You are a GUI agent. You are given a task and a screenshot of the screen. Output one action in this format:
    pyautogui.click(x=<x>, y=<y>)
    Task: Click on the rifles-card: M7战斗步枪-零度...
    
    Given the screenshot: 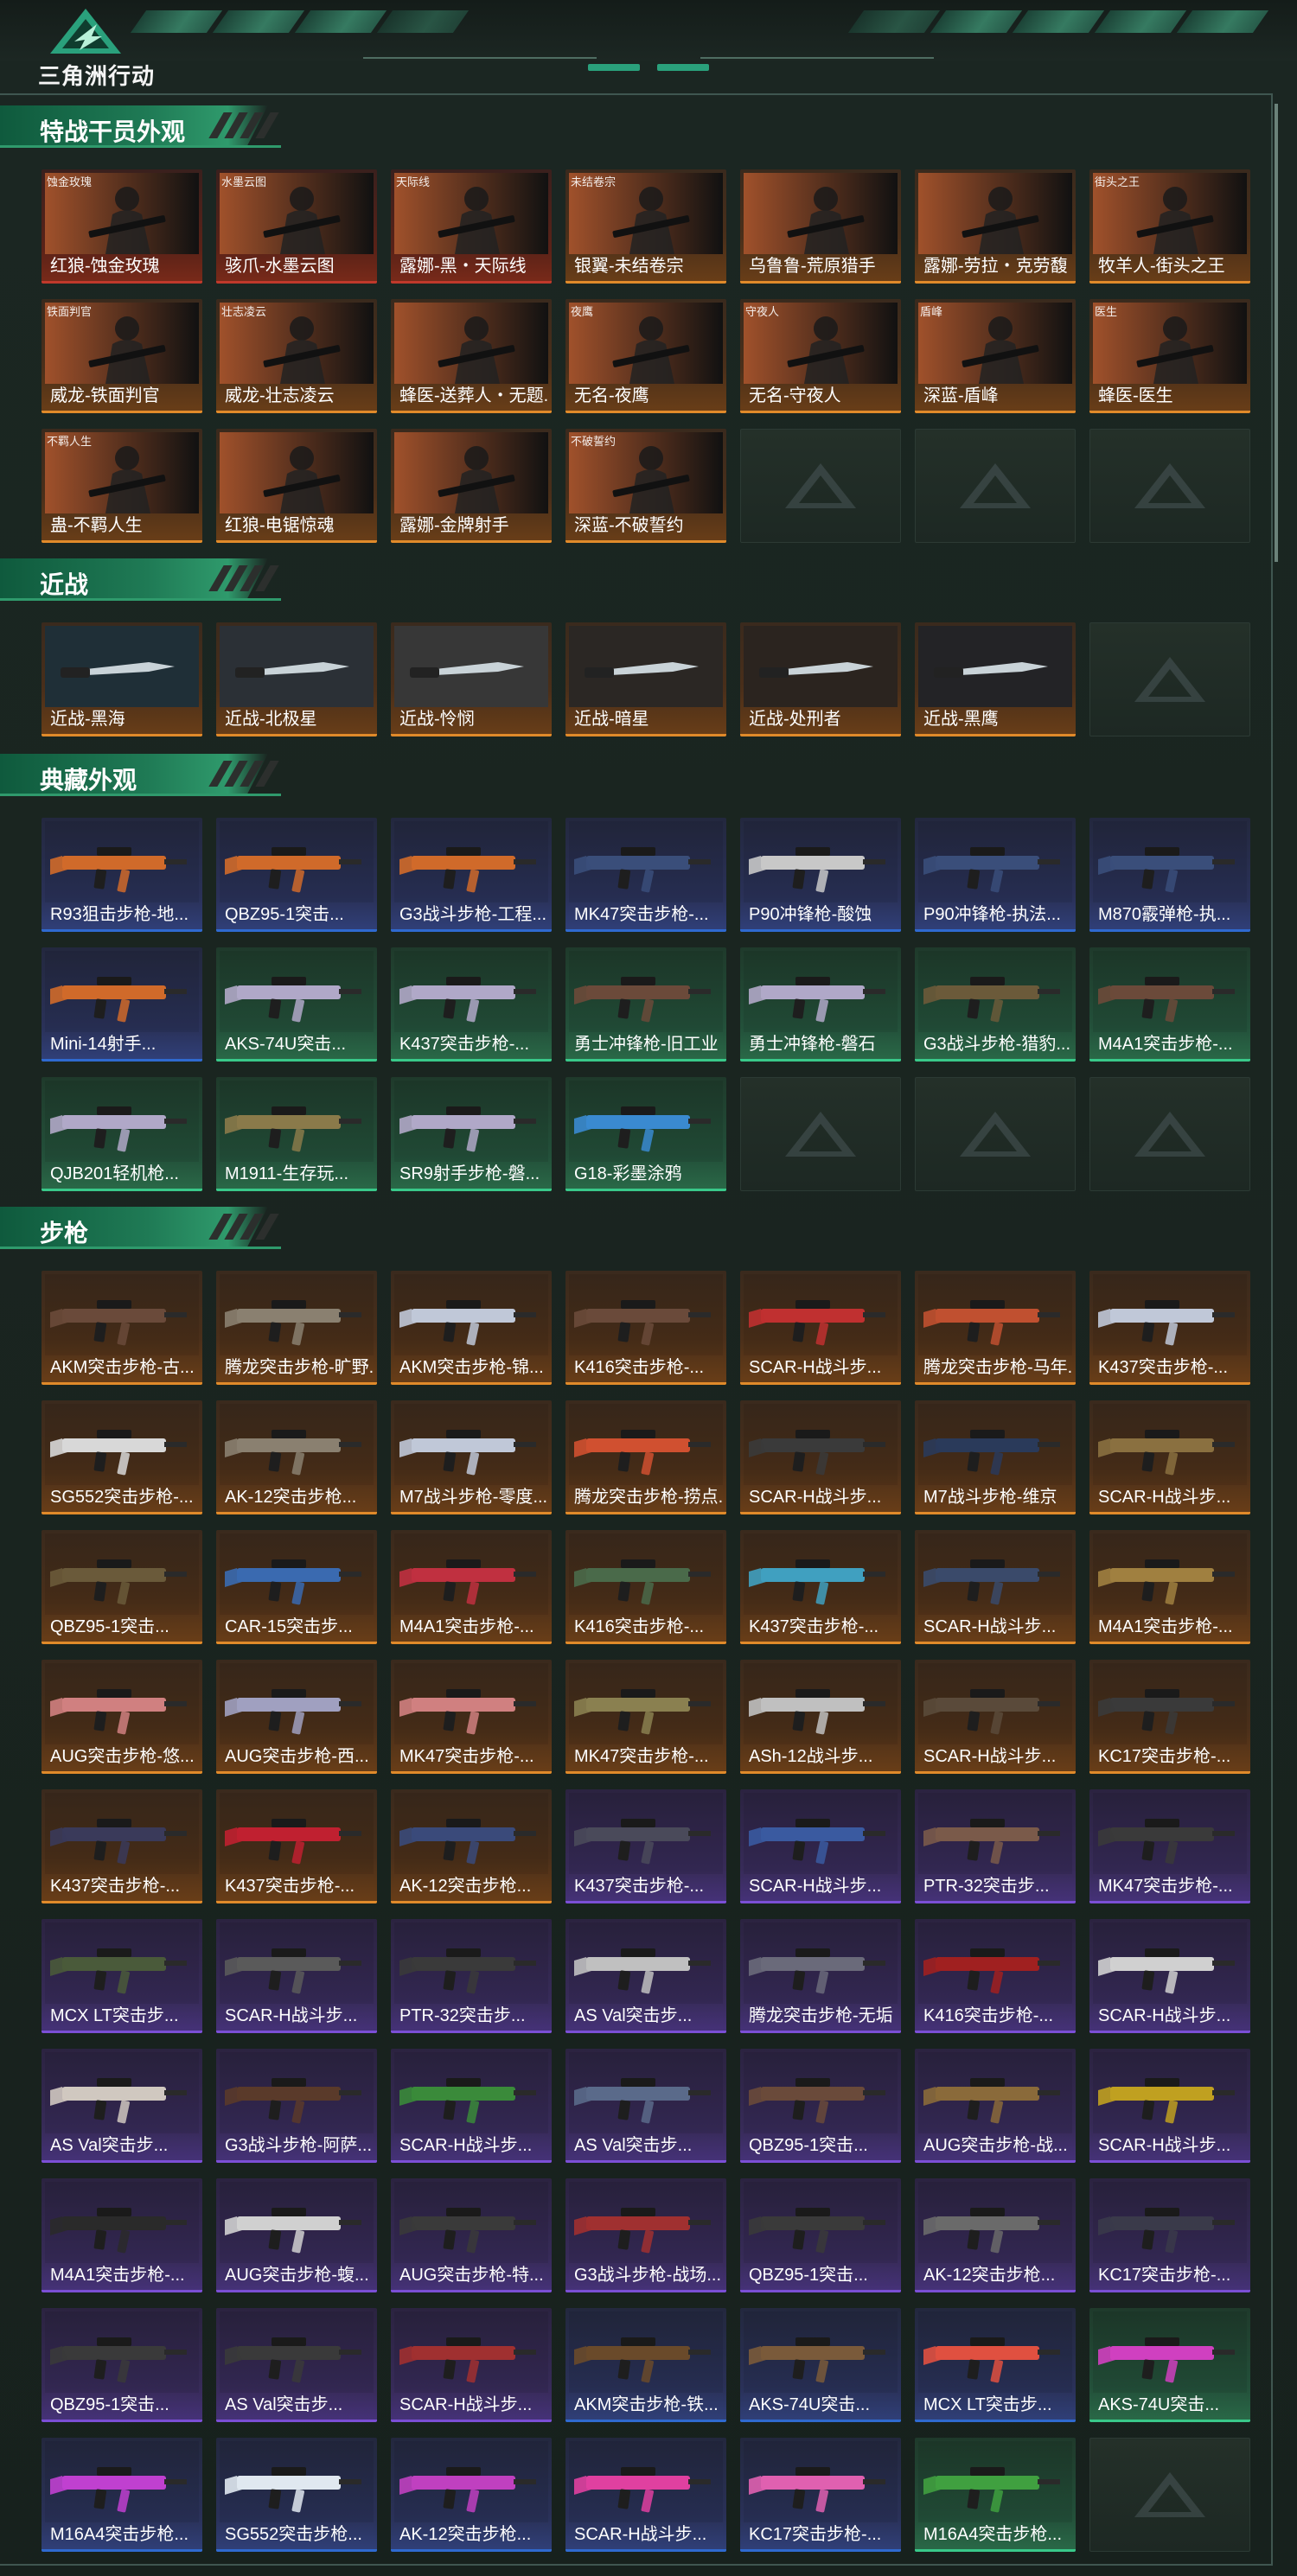 What is the action you would take?
    pyautogui.click(x=471, y=1457)
    